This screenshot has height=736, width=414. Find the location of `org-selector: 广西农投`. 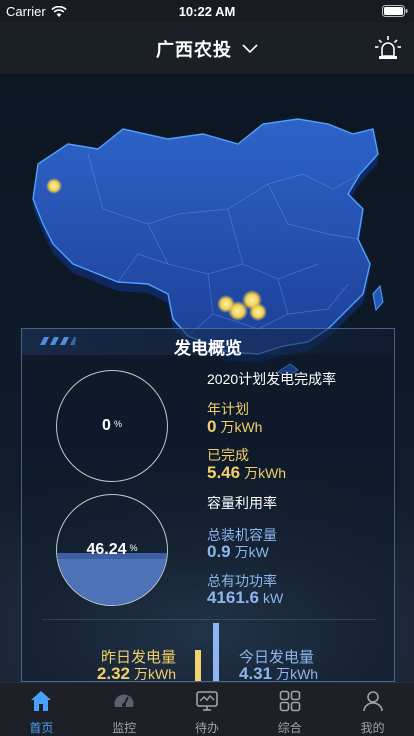

org-selector: 广西农投 is located at coordinates (207, 49).